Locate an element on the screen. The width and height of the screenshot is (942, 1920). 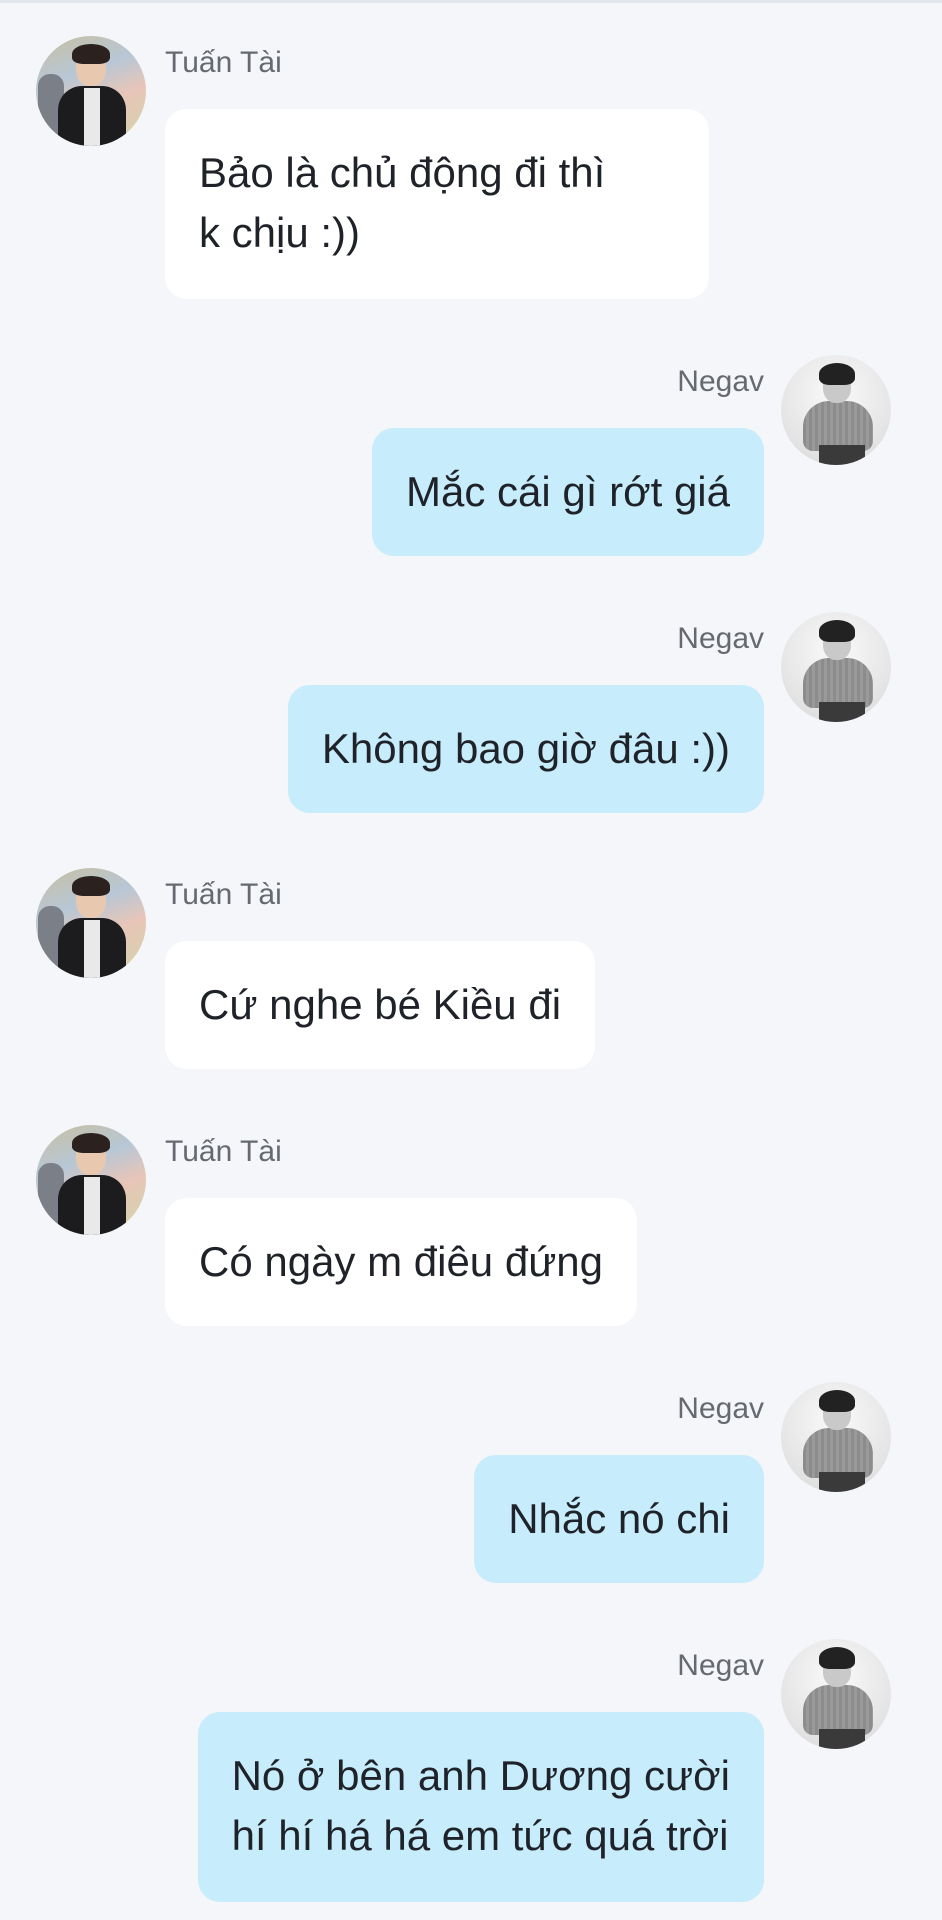
message-text: Có ngày m điêu đứng is located at coordinates (401, 1261).